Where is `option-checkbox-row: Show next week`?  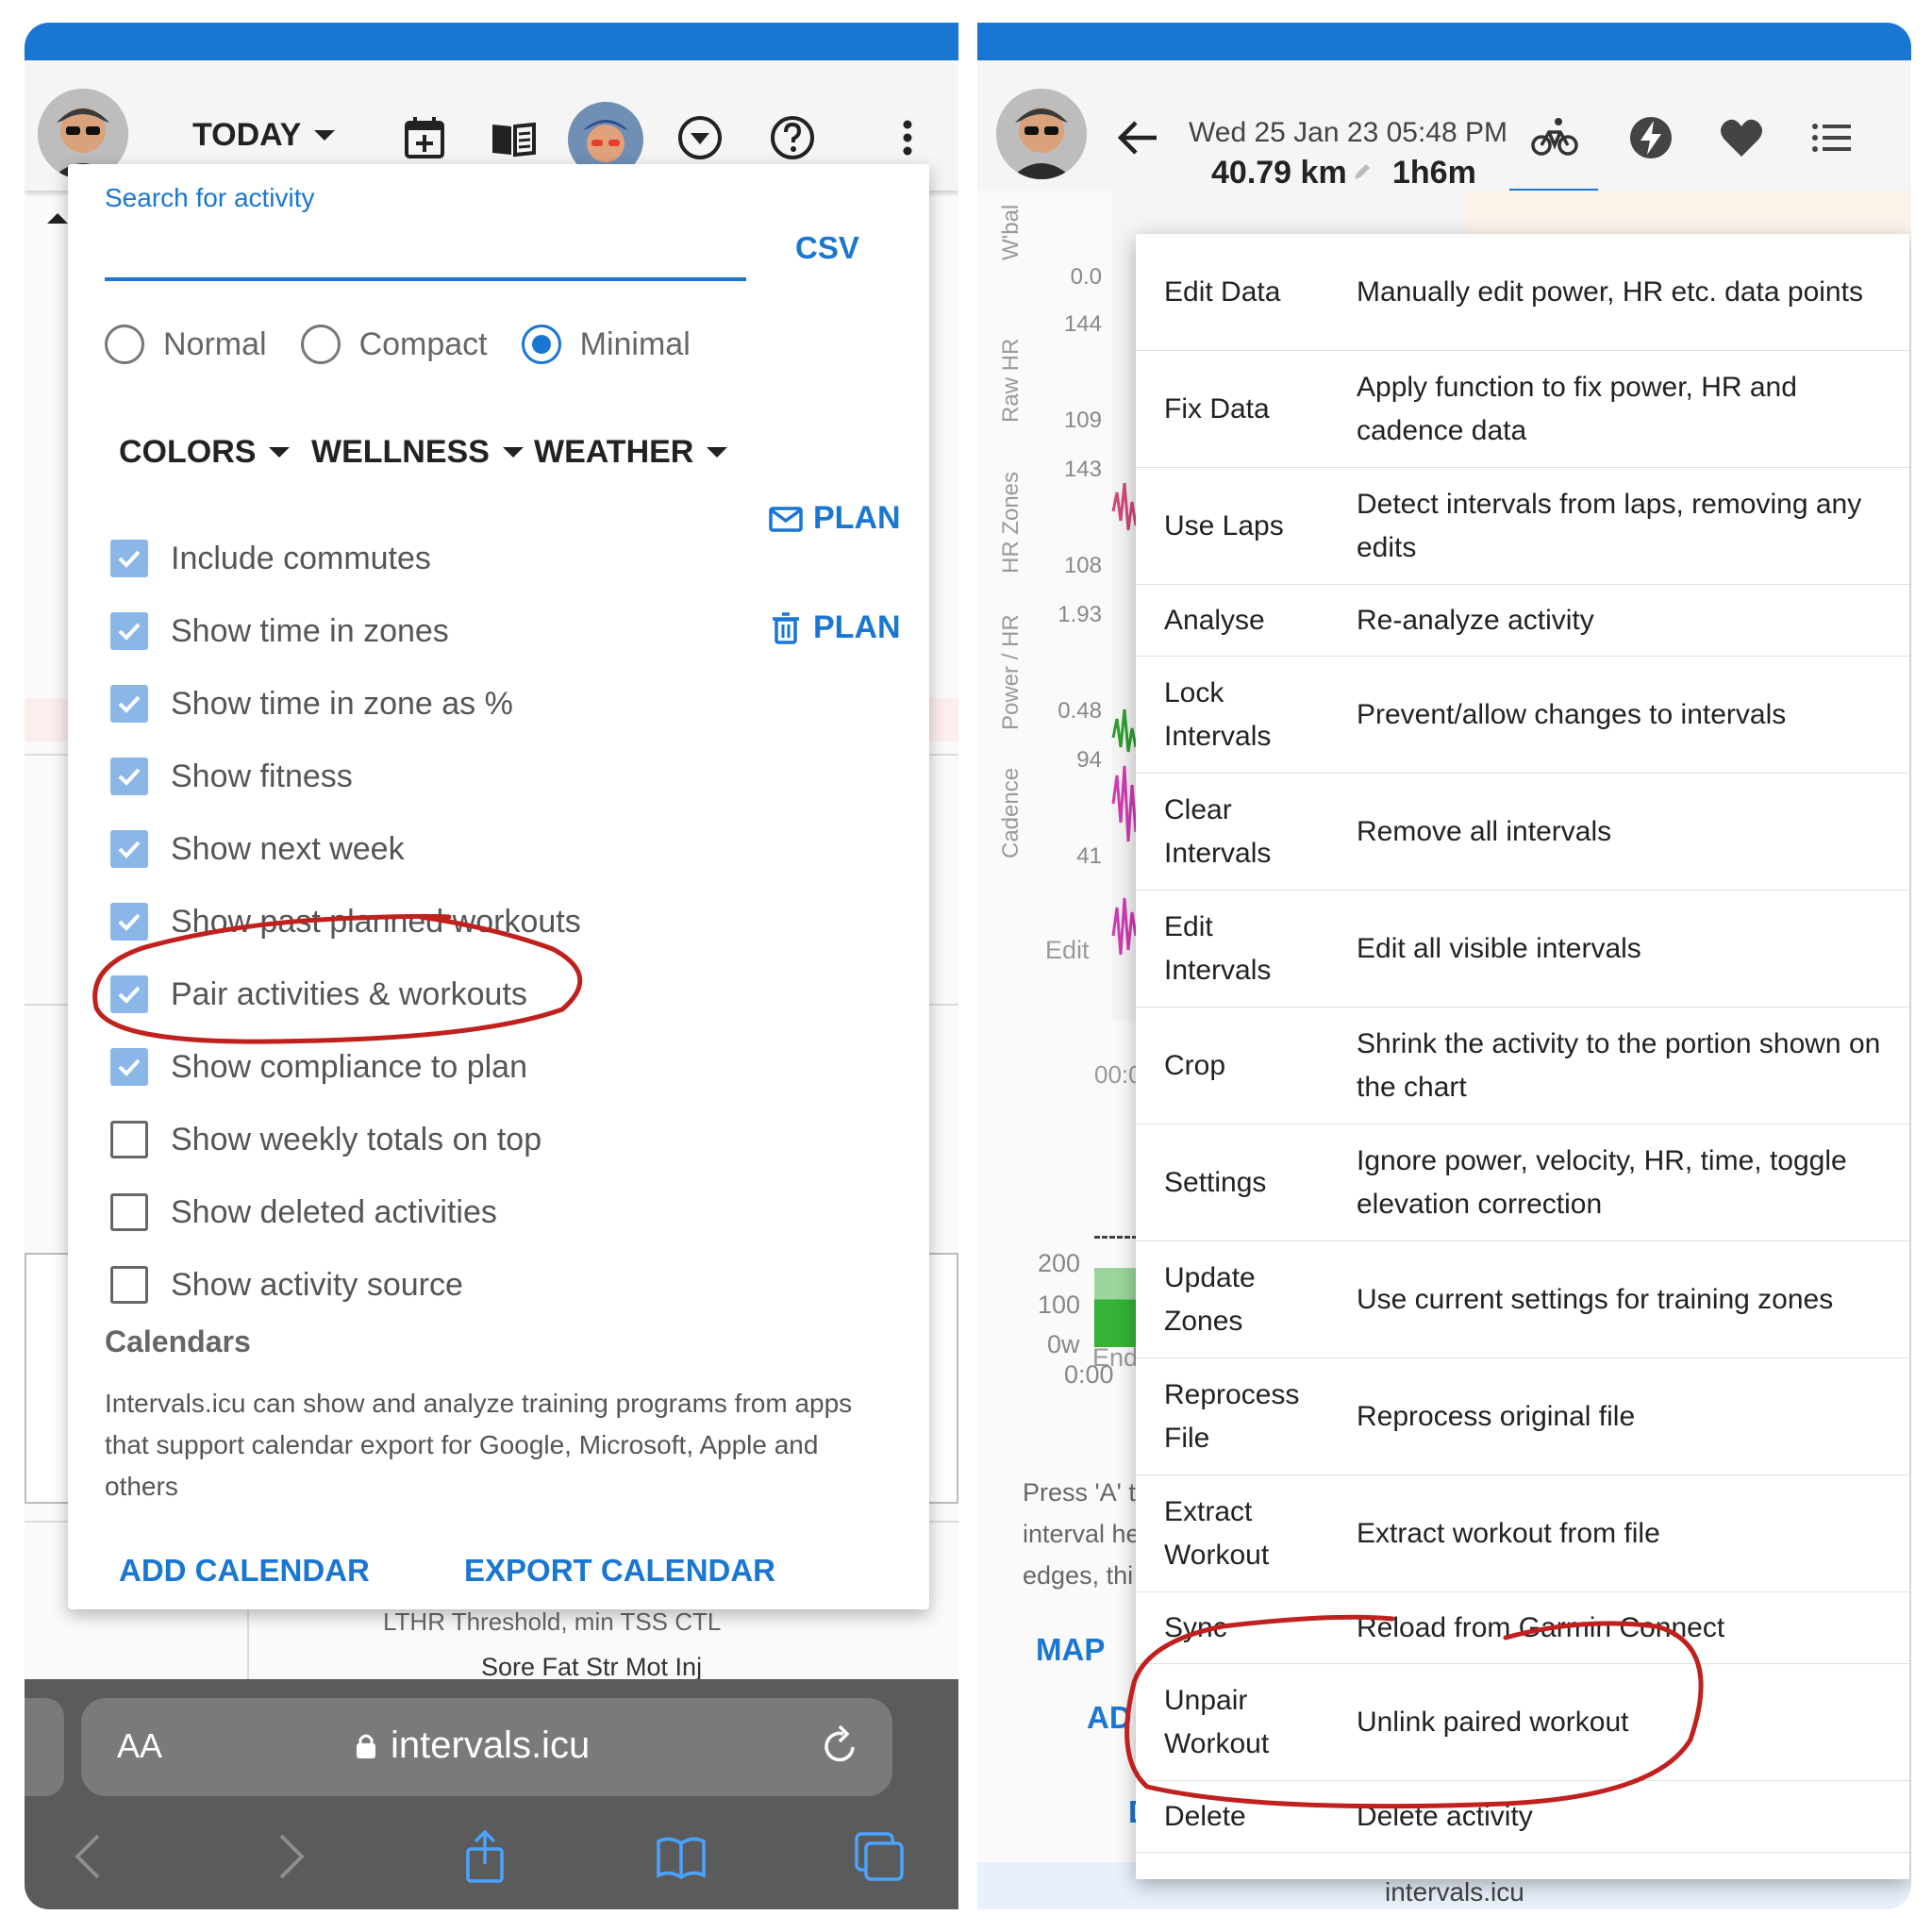 option-checkbox-row: Show next week is located at coordinates (257, 849).